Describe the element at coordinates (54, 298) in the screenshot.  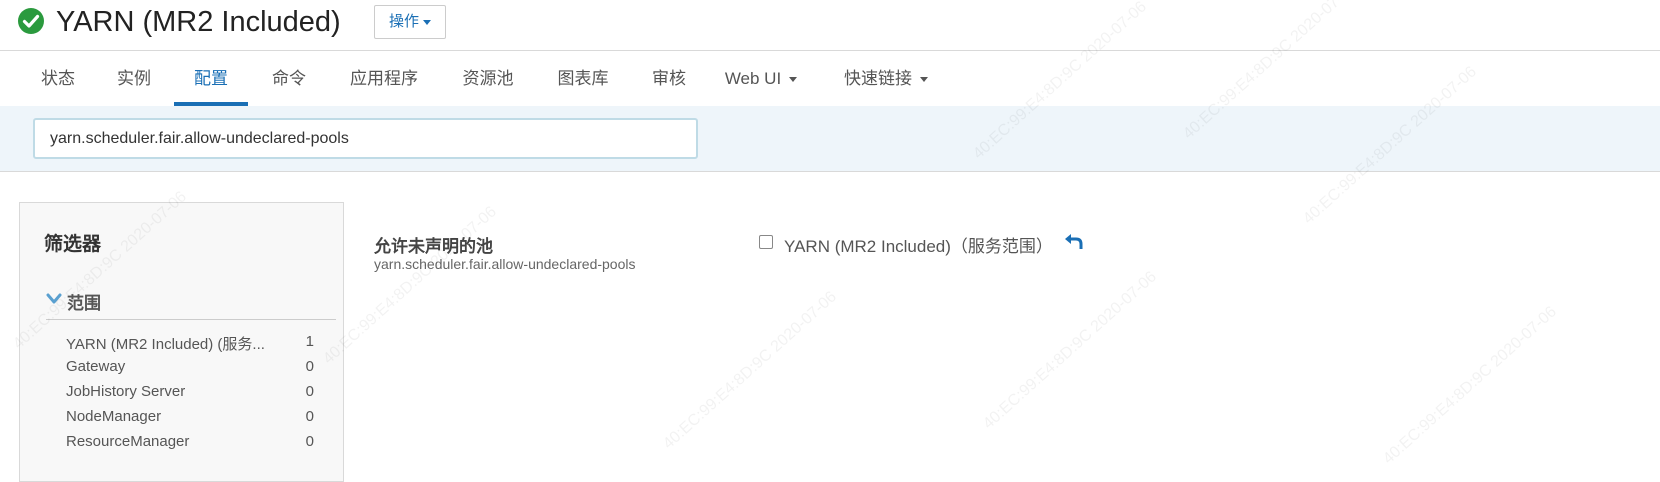
I see `chevron-down-icon` at that location.